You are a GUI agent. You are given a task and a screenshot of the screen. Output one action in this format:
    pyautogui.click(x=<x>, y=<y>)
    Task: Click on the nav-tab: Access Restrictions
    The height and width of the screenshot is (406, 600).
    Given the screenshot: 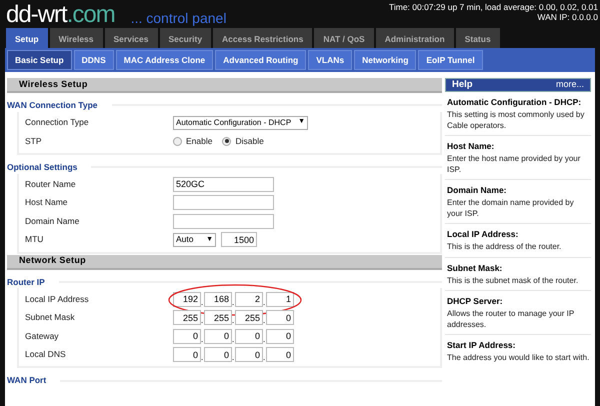 What is the action you would take?
    pyautogui.click(x=262, y=39)
    